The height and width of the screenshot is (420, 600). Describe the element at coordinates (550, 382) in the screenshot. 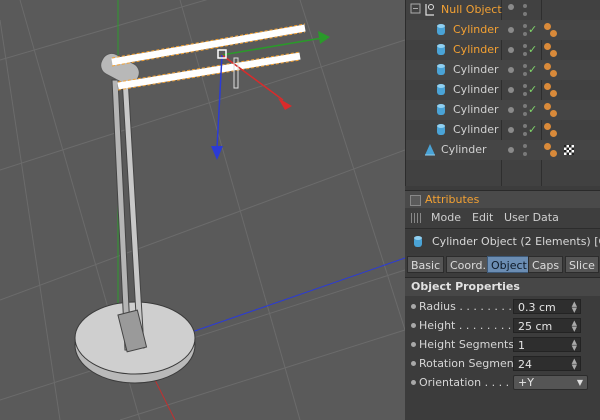

I see `orientation-dropdown: +Y ▼` at that location.